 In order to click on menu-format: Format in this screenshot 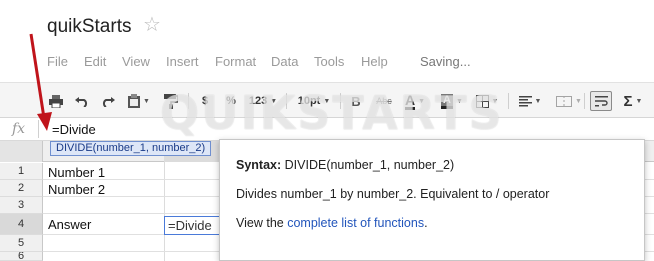, I will do `click(235, 61)`.